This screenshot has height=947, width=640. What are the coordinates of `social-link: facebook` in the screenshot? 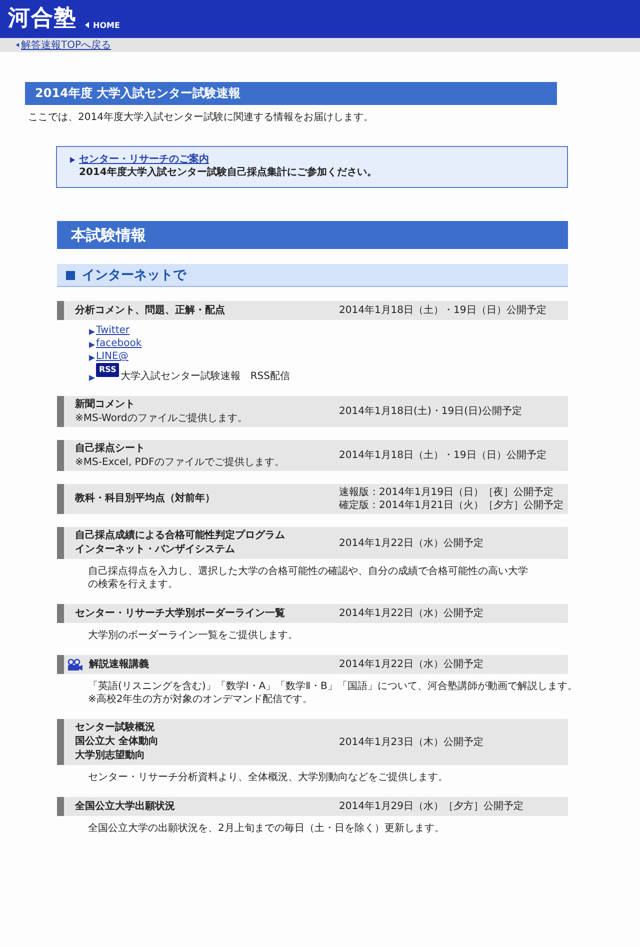 It's located at (119, 344).